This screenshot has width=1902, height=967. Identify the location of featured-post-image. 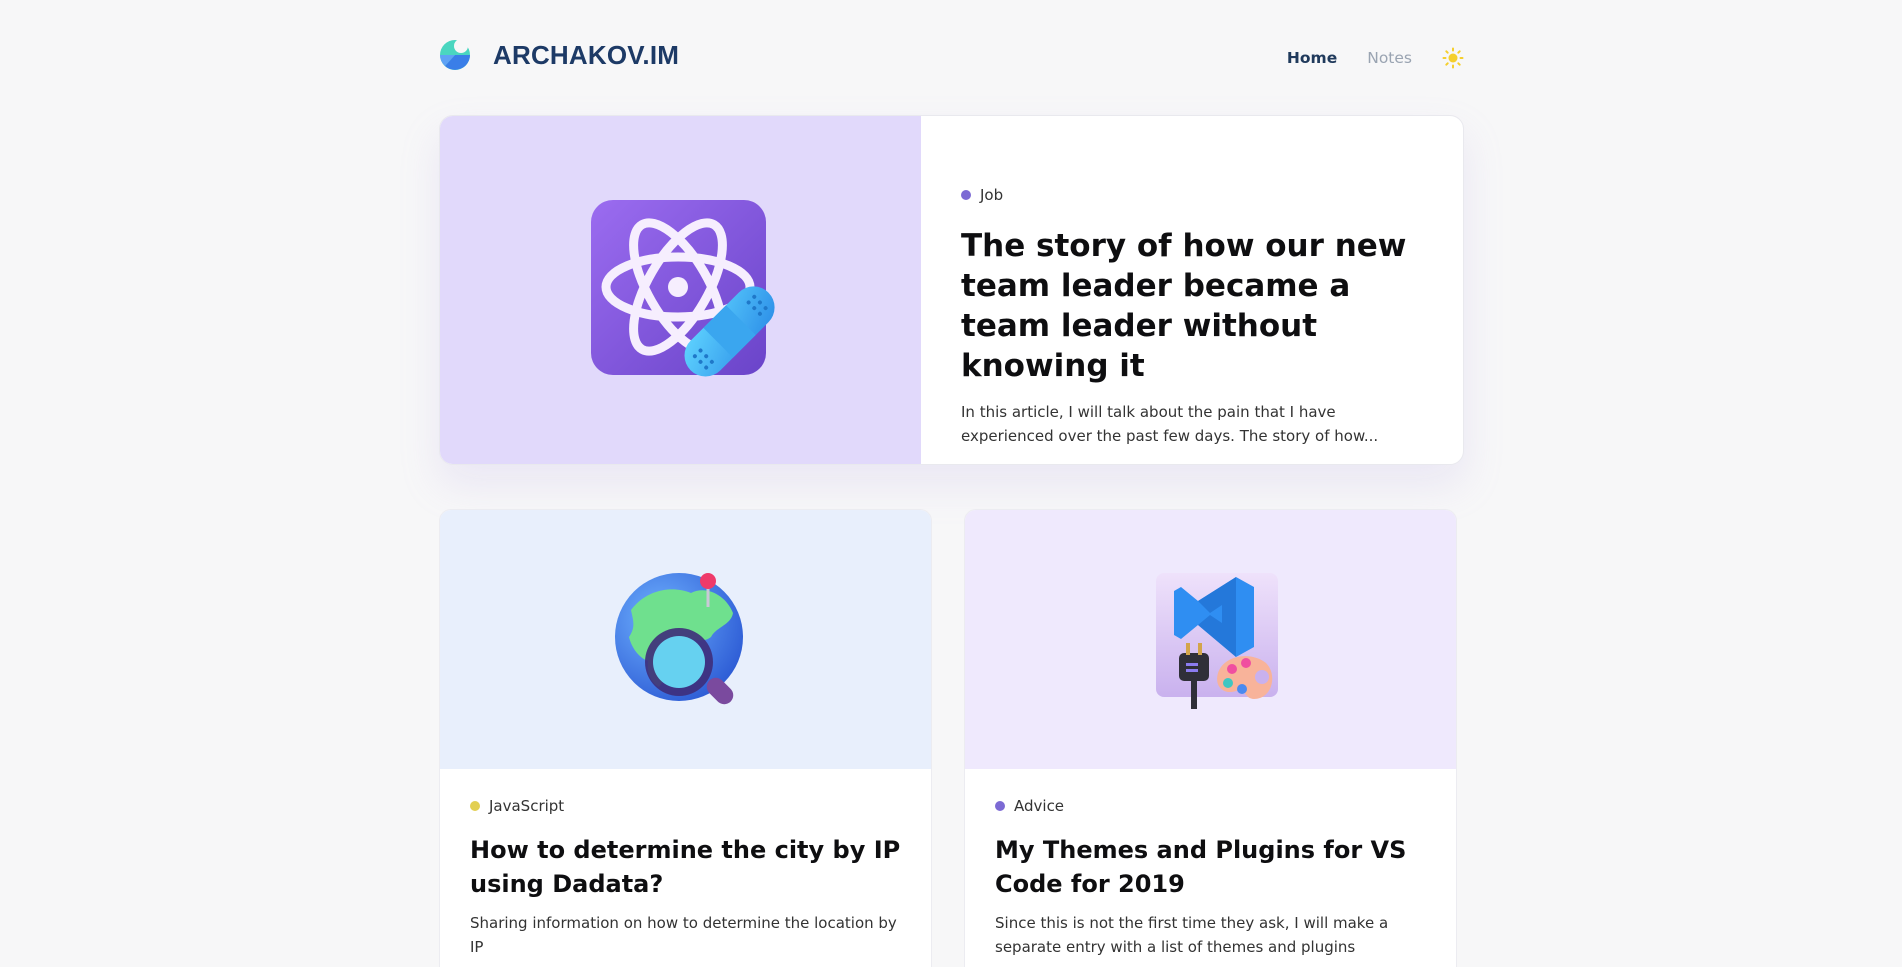
(680, 290).